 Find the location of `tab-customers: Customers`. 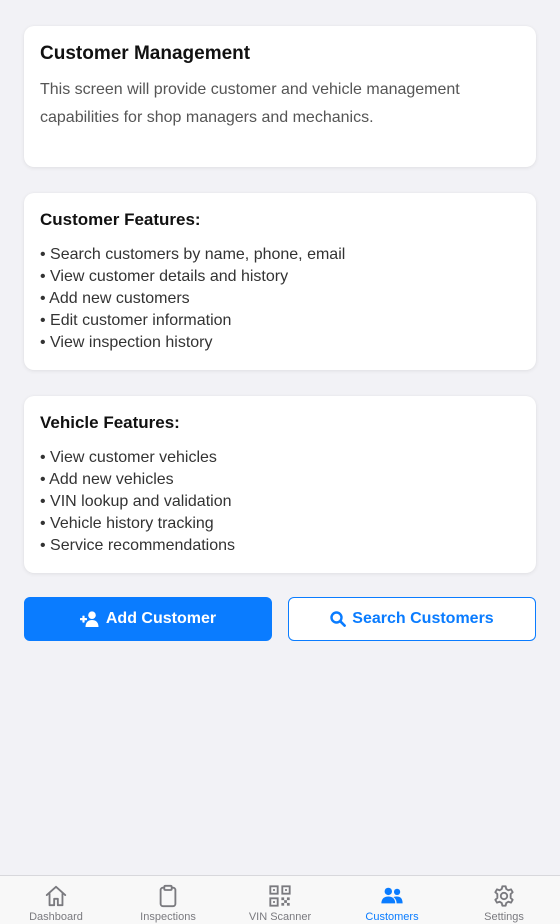

tab-customers: Customers is located at coordinates (392, 900).